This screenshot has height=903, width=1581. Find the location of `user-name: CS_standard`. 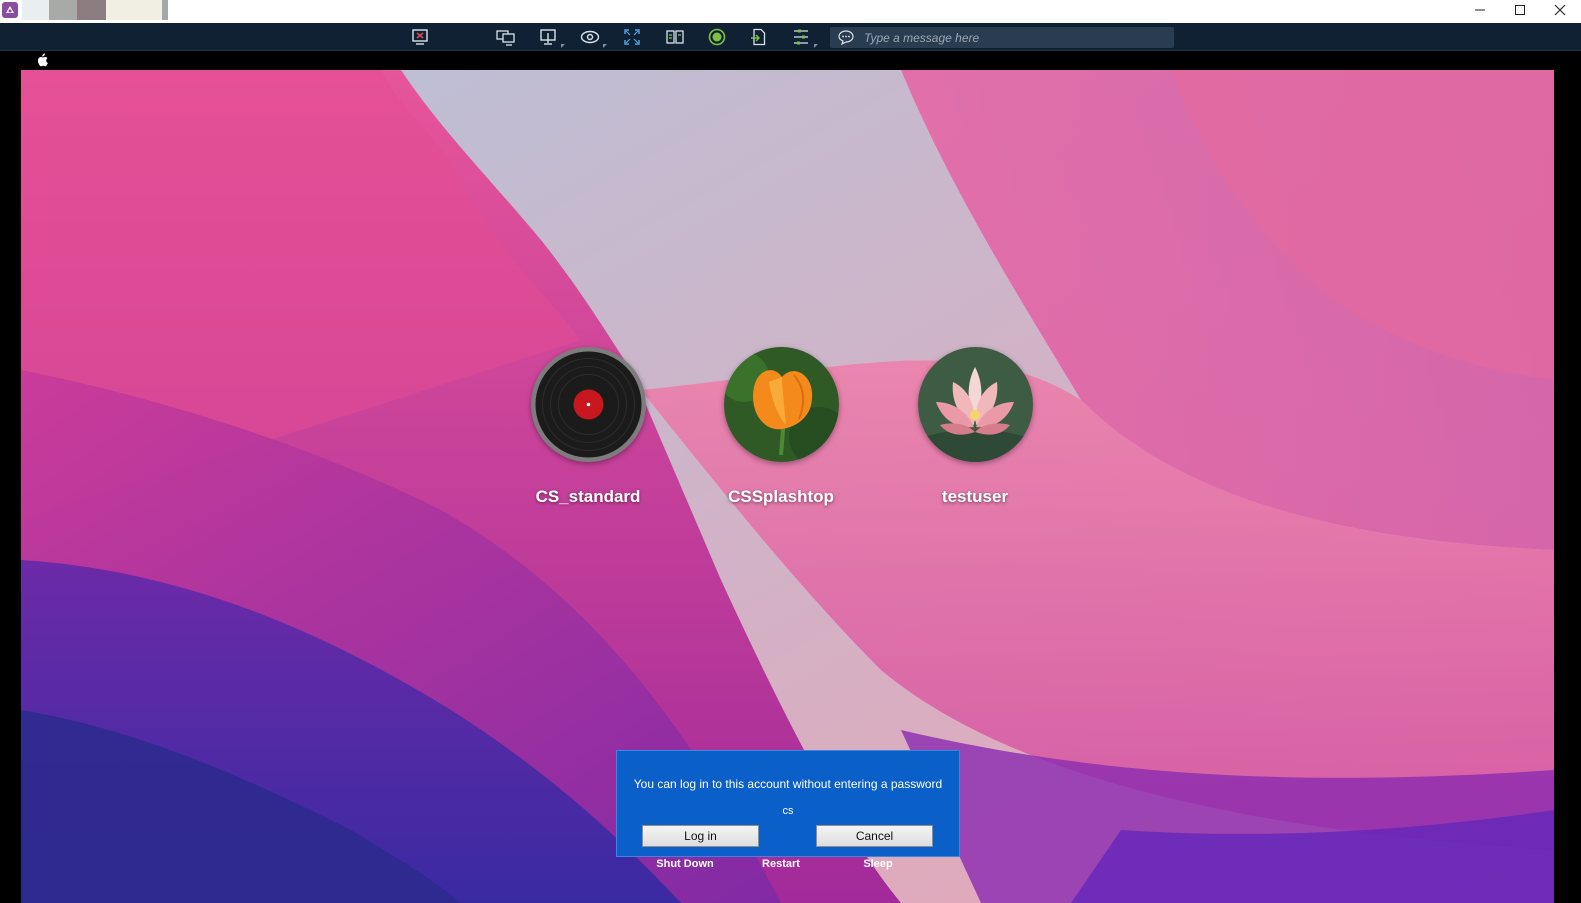

user-name: CS_standard is located at coordinates (588, 496).